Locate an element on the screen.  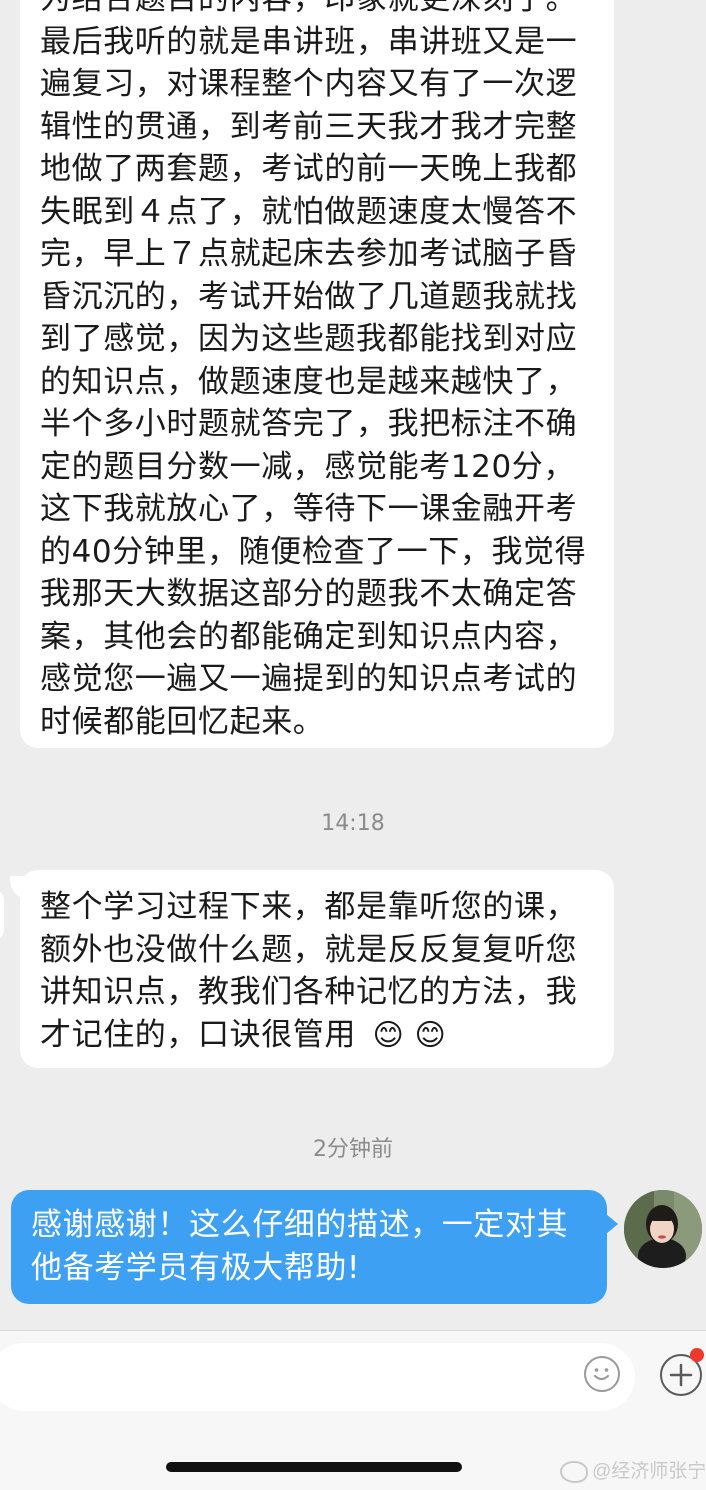
home-indicator is located at coordinates (314, 1467).